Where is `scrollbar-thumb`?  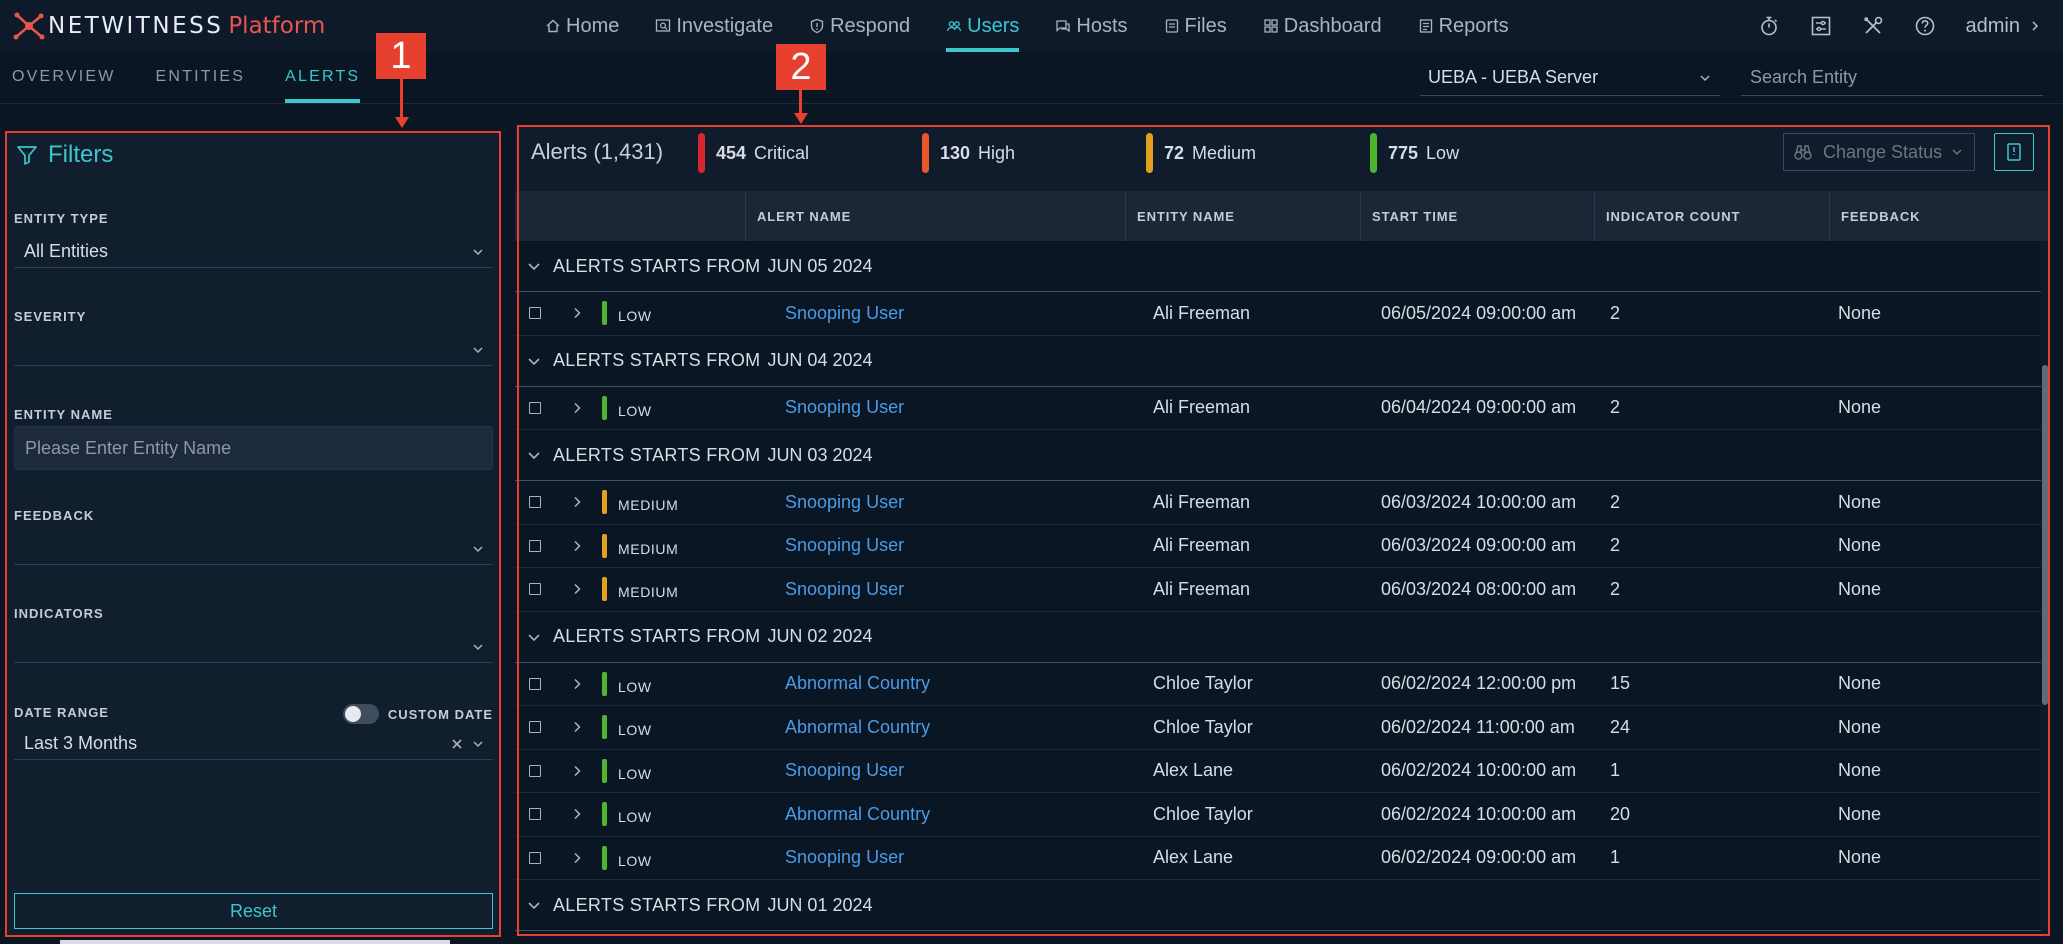 scrollbar-thumb is located at coordinates (2045, 535).